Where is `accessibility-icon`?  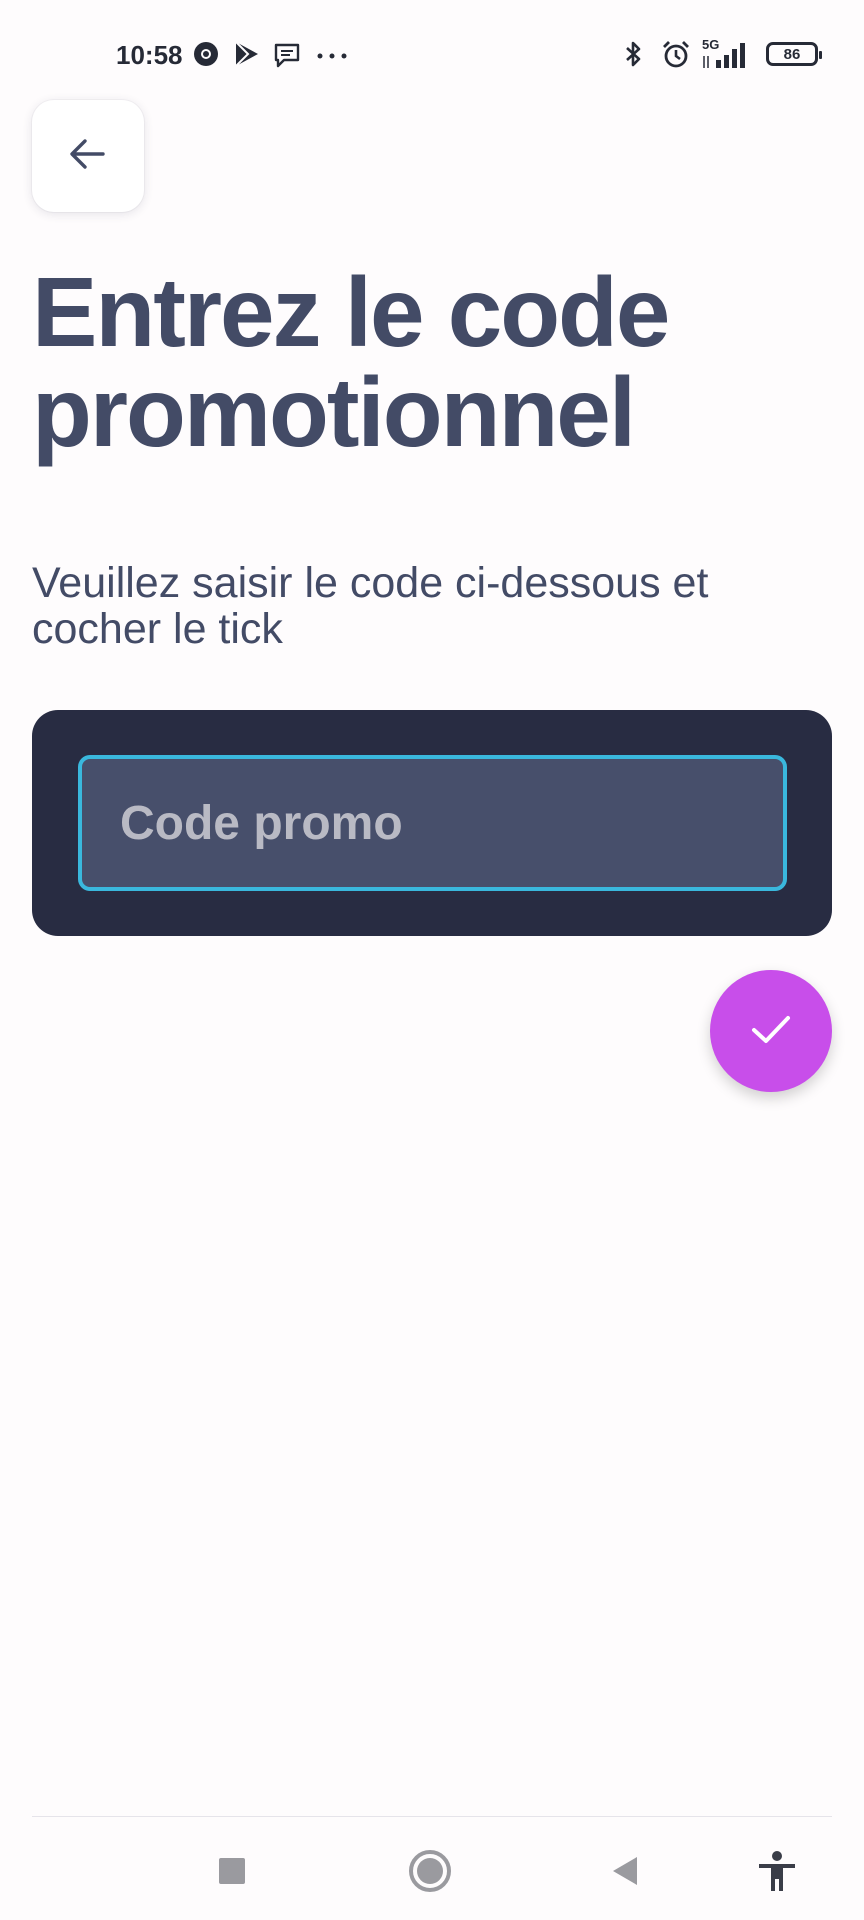
accessibility-icon is located at coordinates (777, 1873).